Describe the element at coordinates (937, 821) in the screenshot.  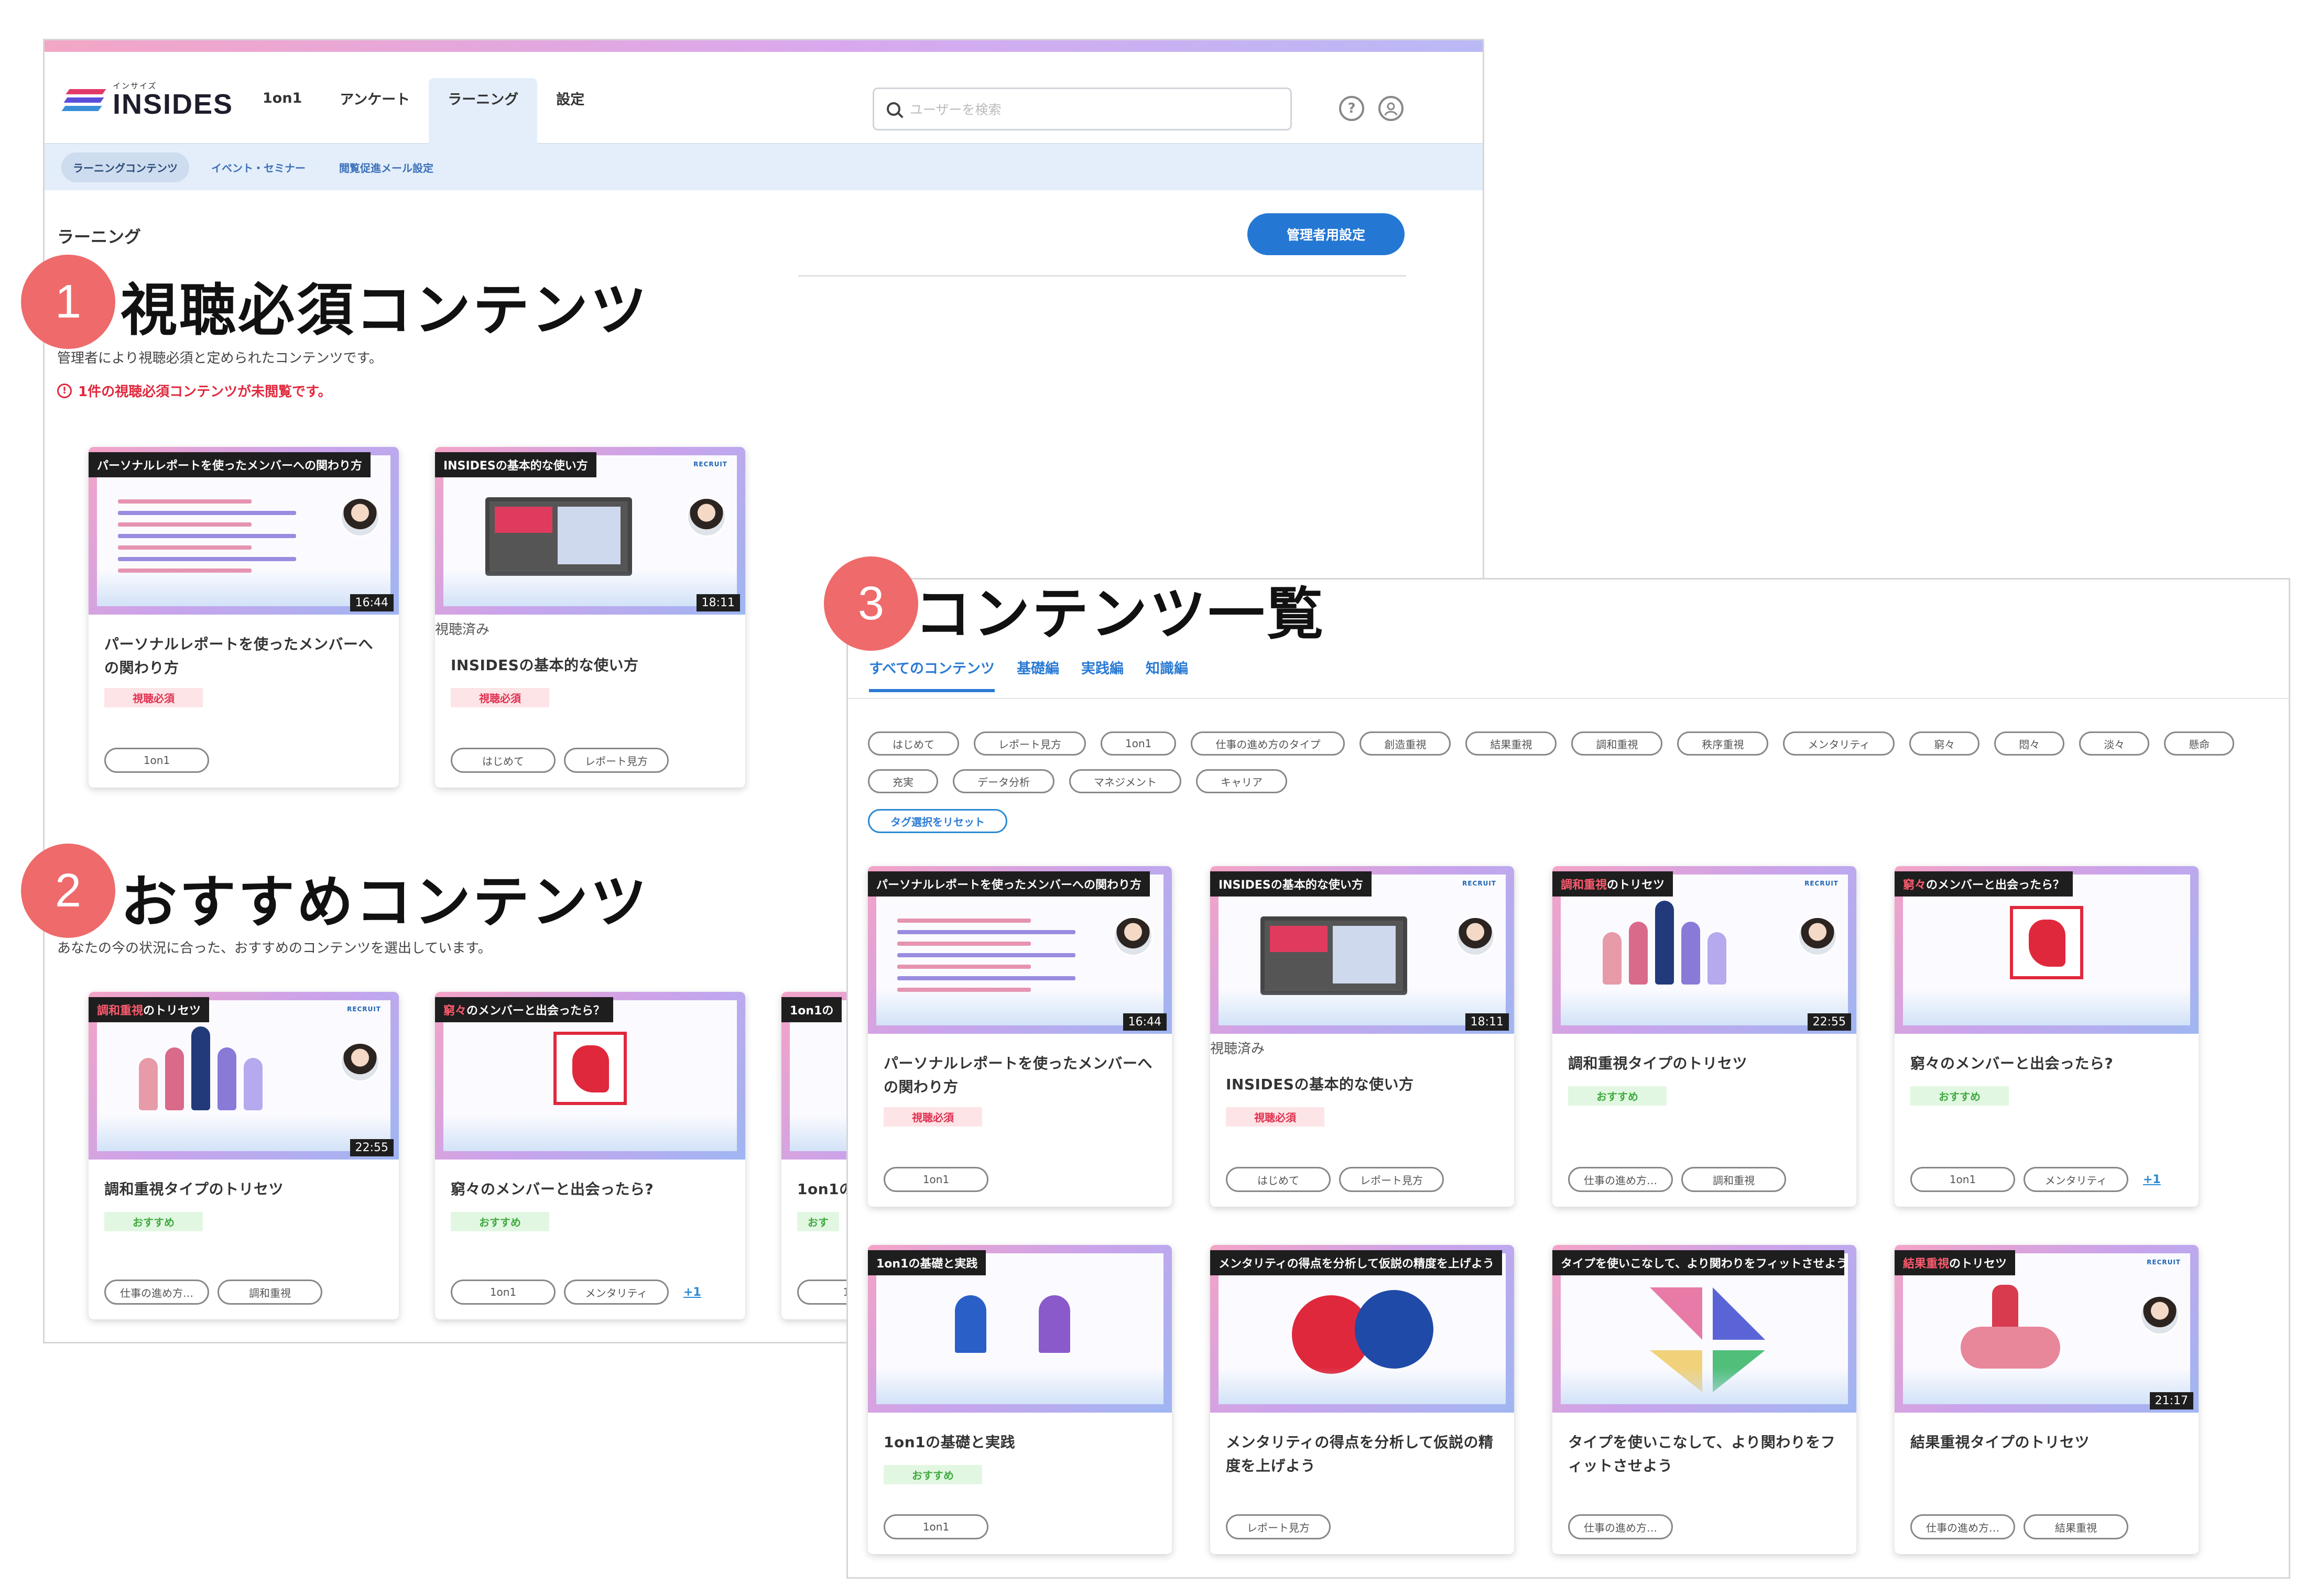
I see `reset-tags-button: タグ選択をリセット` at that location.